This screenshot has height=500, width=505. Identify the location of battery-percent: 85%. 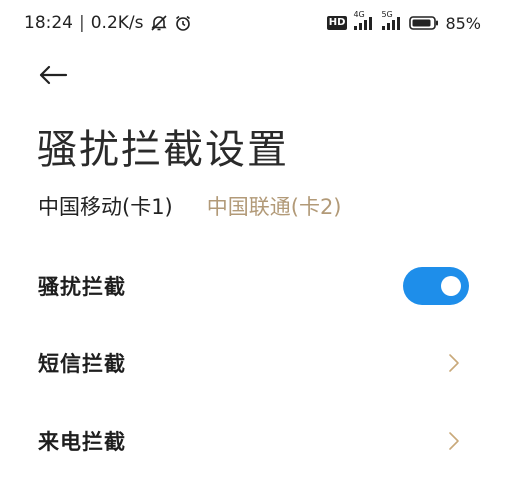
(463, 23).